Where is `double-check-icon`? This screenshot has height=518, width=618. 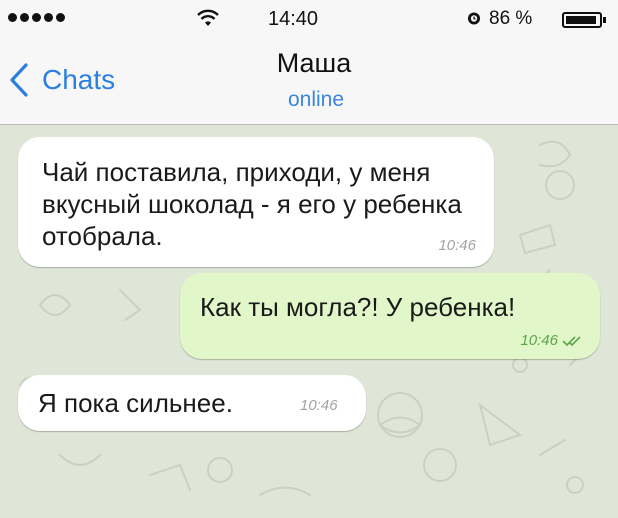
double-check-icon is located at coordinates (571, 340).